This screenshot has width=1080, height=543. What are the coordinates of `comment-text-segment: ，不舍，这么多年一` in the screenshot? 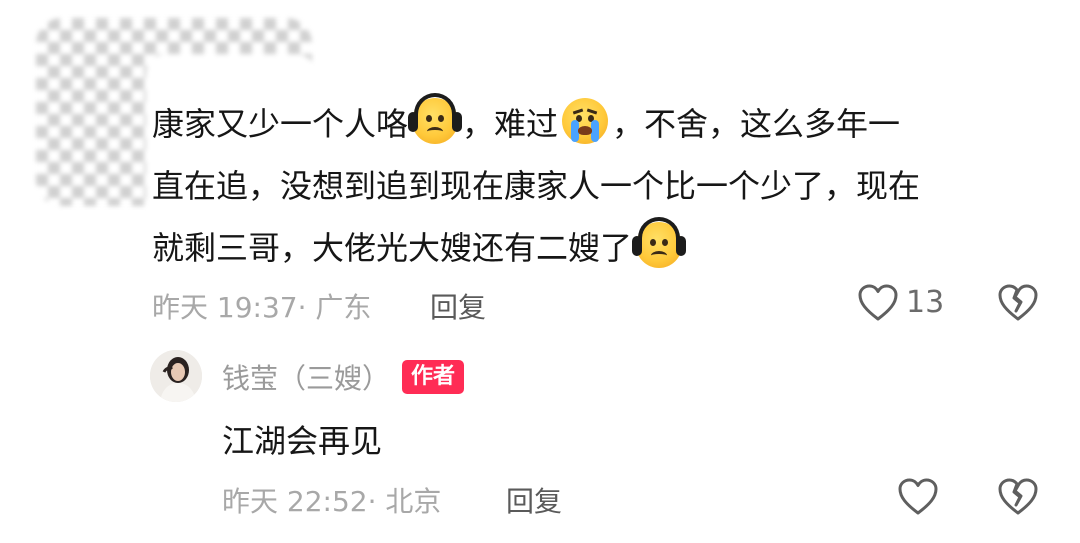 It's located at (756, 124).